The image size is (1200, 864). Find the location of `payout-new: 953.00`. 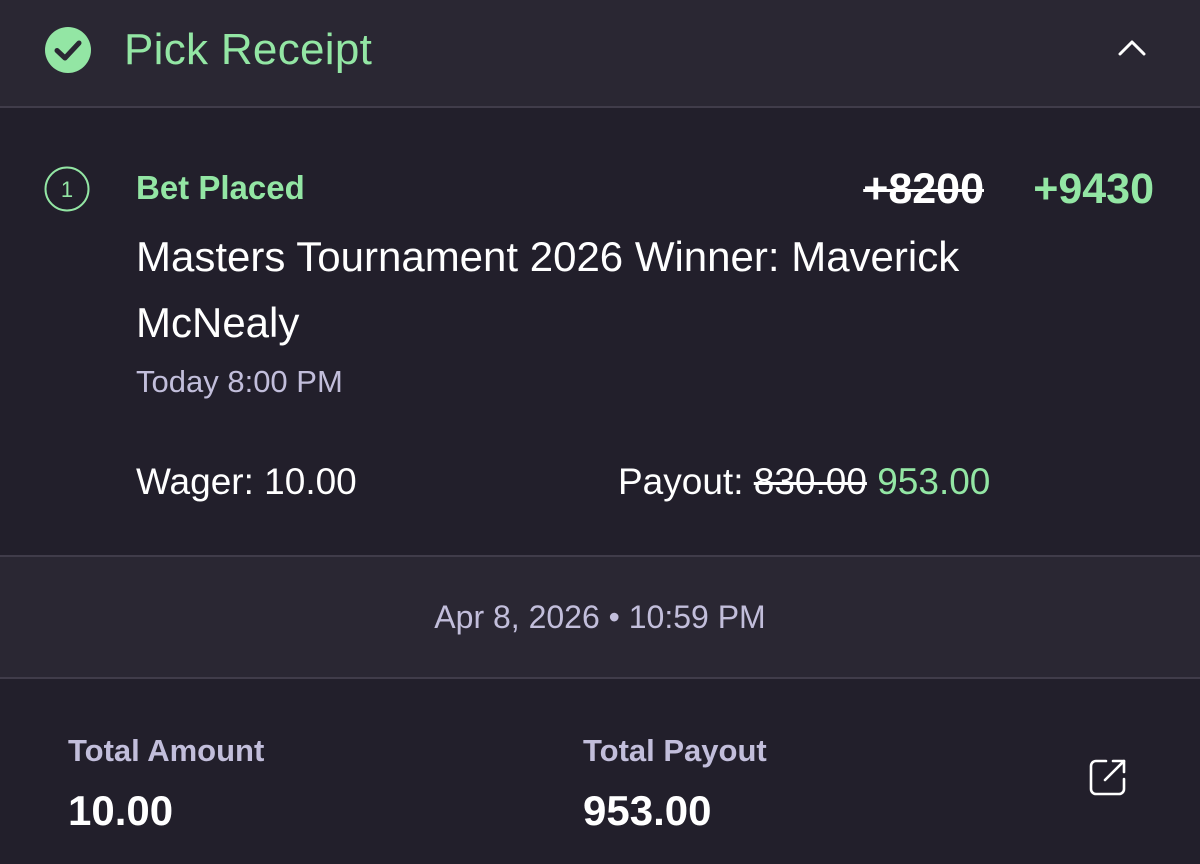

payout-new: 953.00 is located at coordinates (934, 481).